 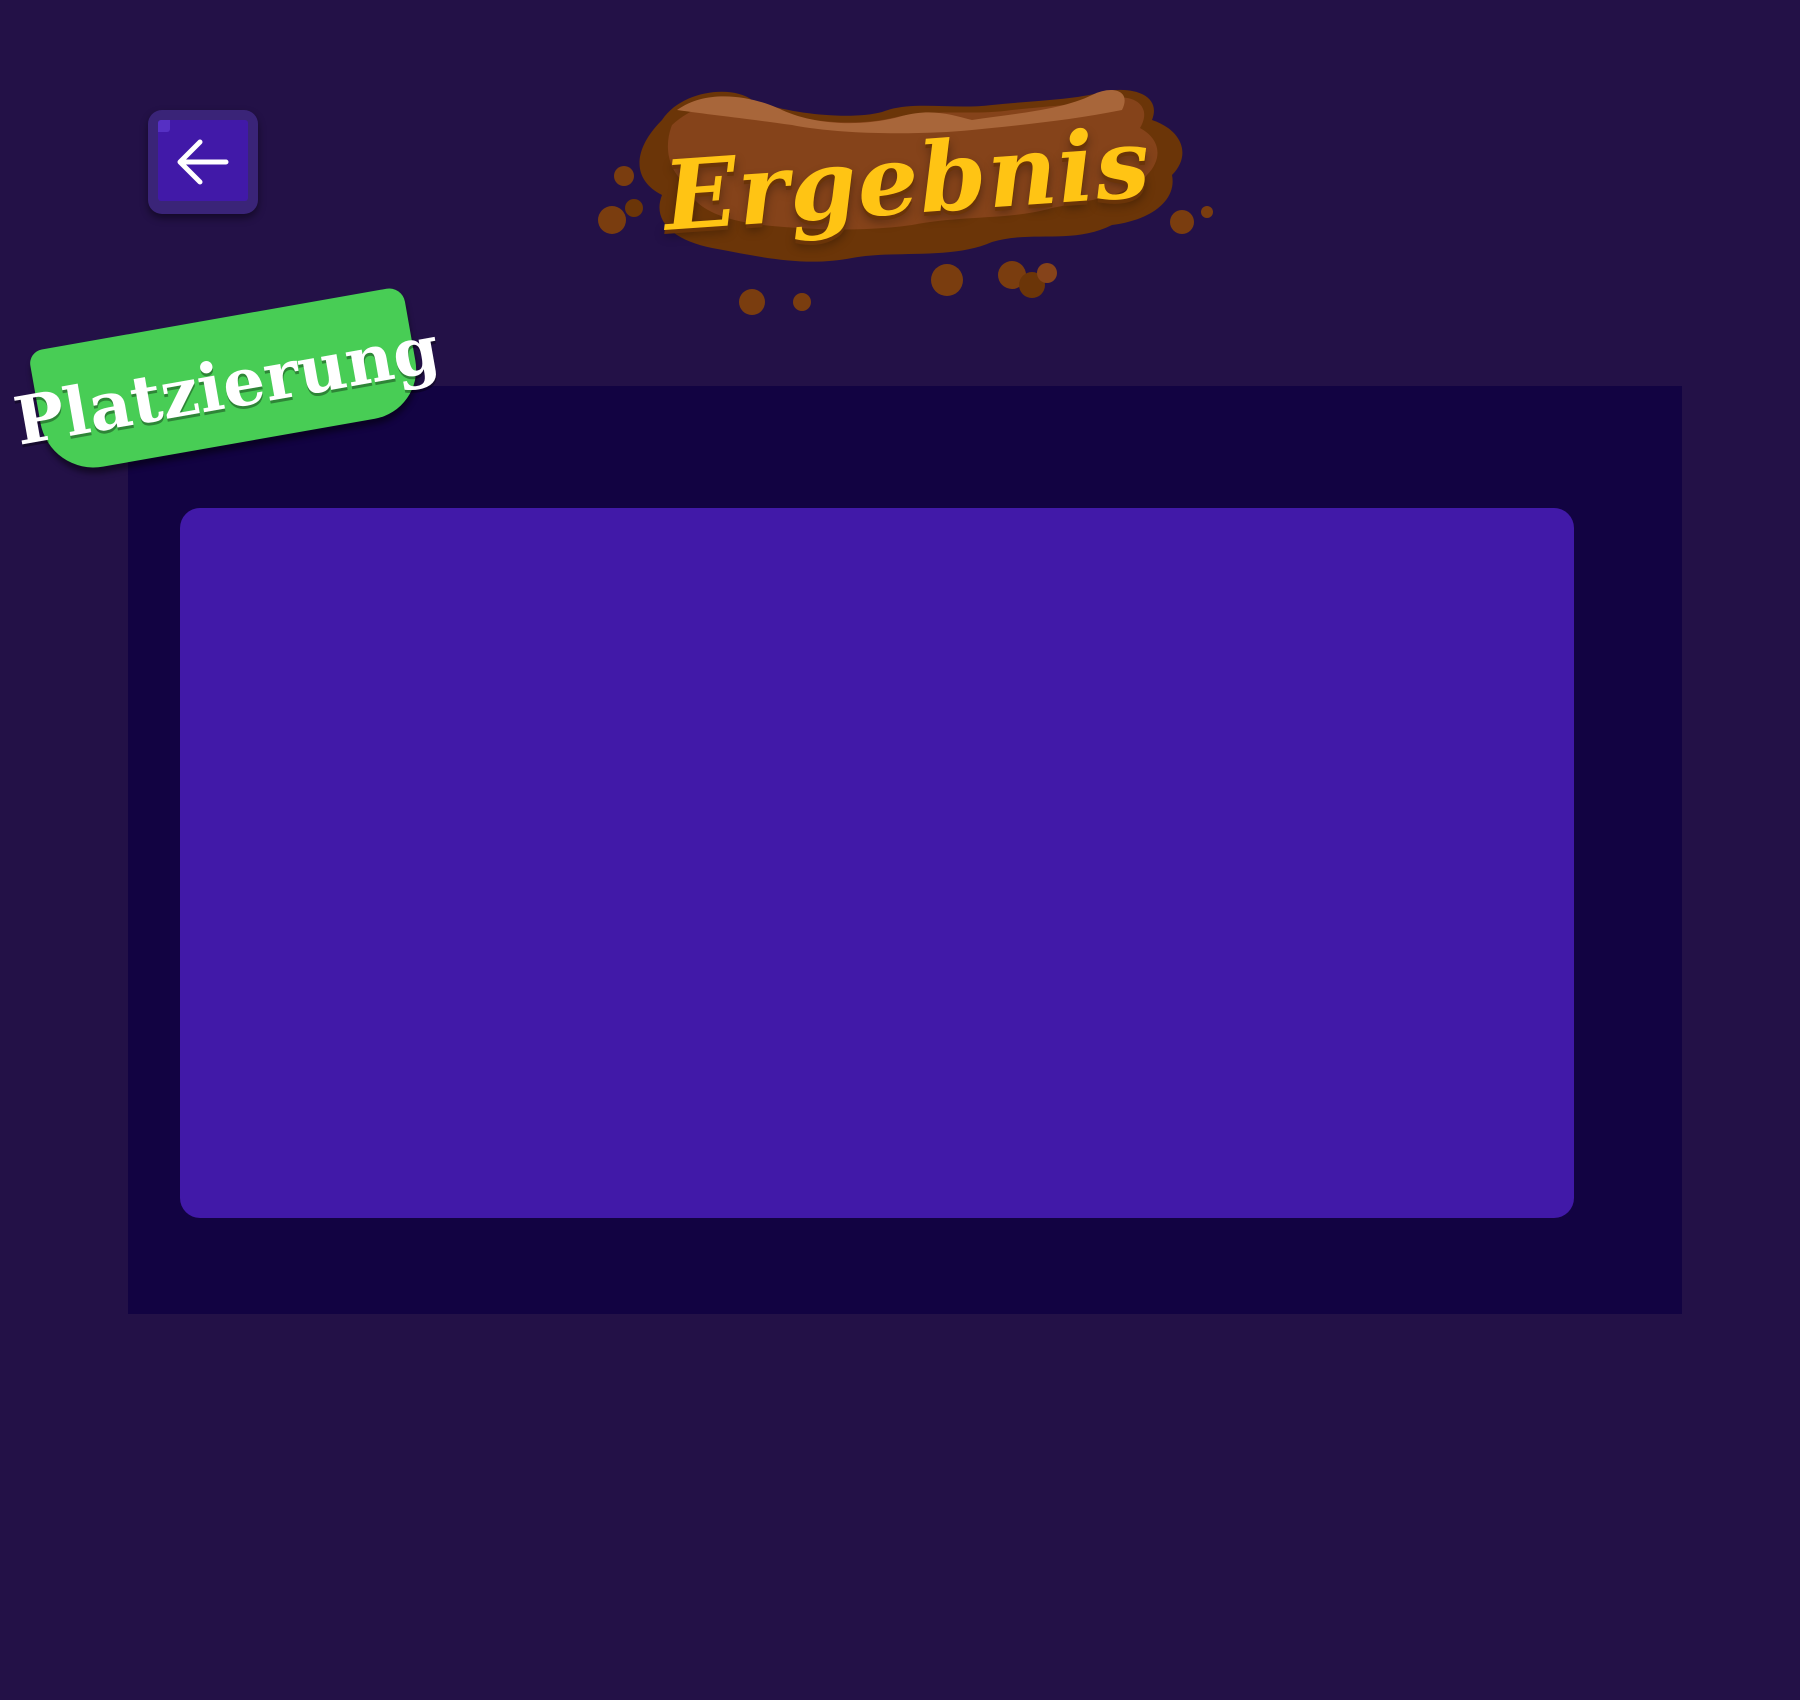 I want to click on arrow-left-icon, so click(x=203, y=162).